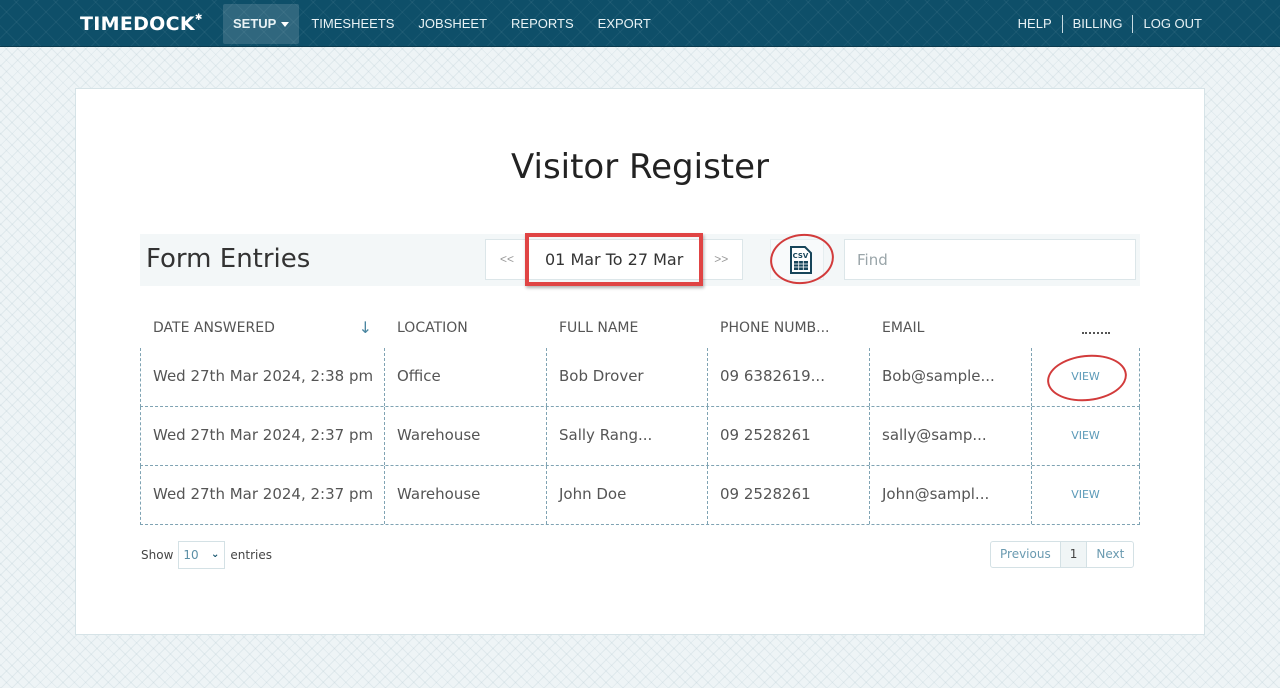  Describe the element at coordinates (465, 328) in the screenshot. I see `column-header-location: LOCATION` at that location.